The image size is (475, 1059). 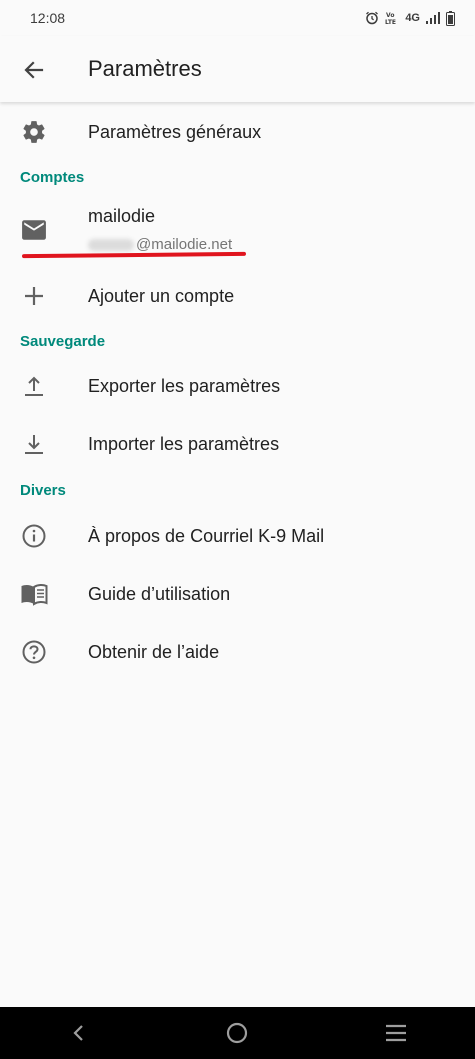 I want to click on export-settings-label: Exporter les paramètres, so click(x=184, y=385).